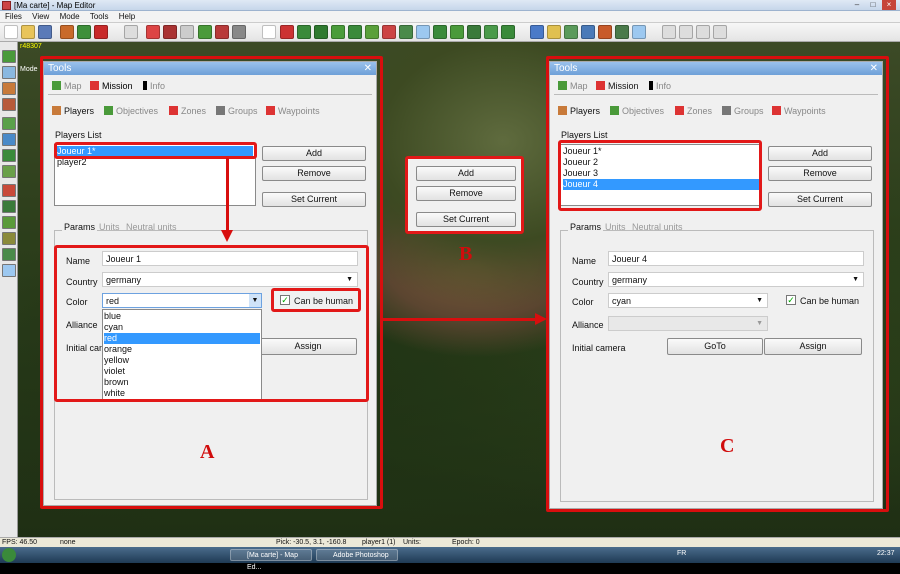 This screenshot has width=900, height=574. What do you see at coordinates (688, 300) in the screenshot?
I see `color-select: cyan ▼` at bounding box center [688, 300].